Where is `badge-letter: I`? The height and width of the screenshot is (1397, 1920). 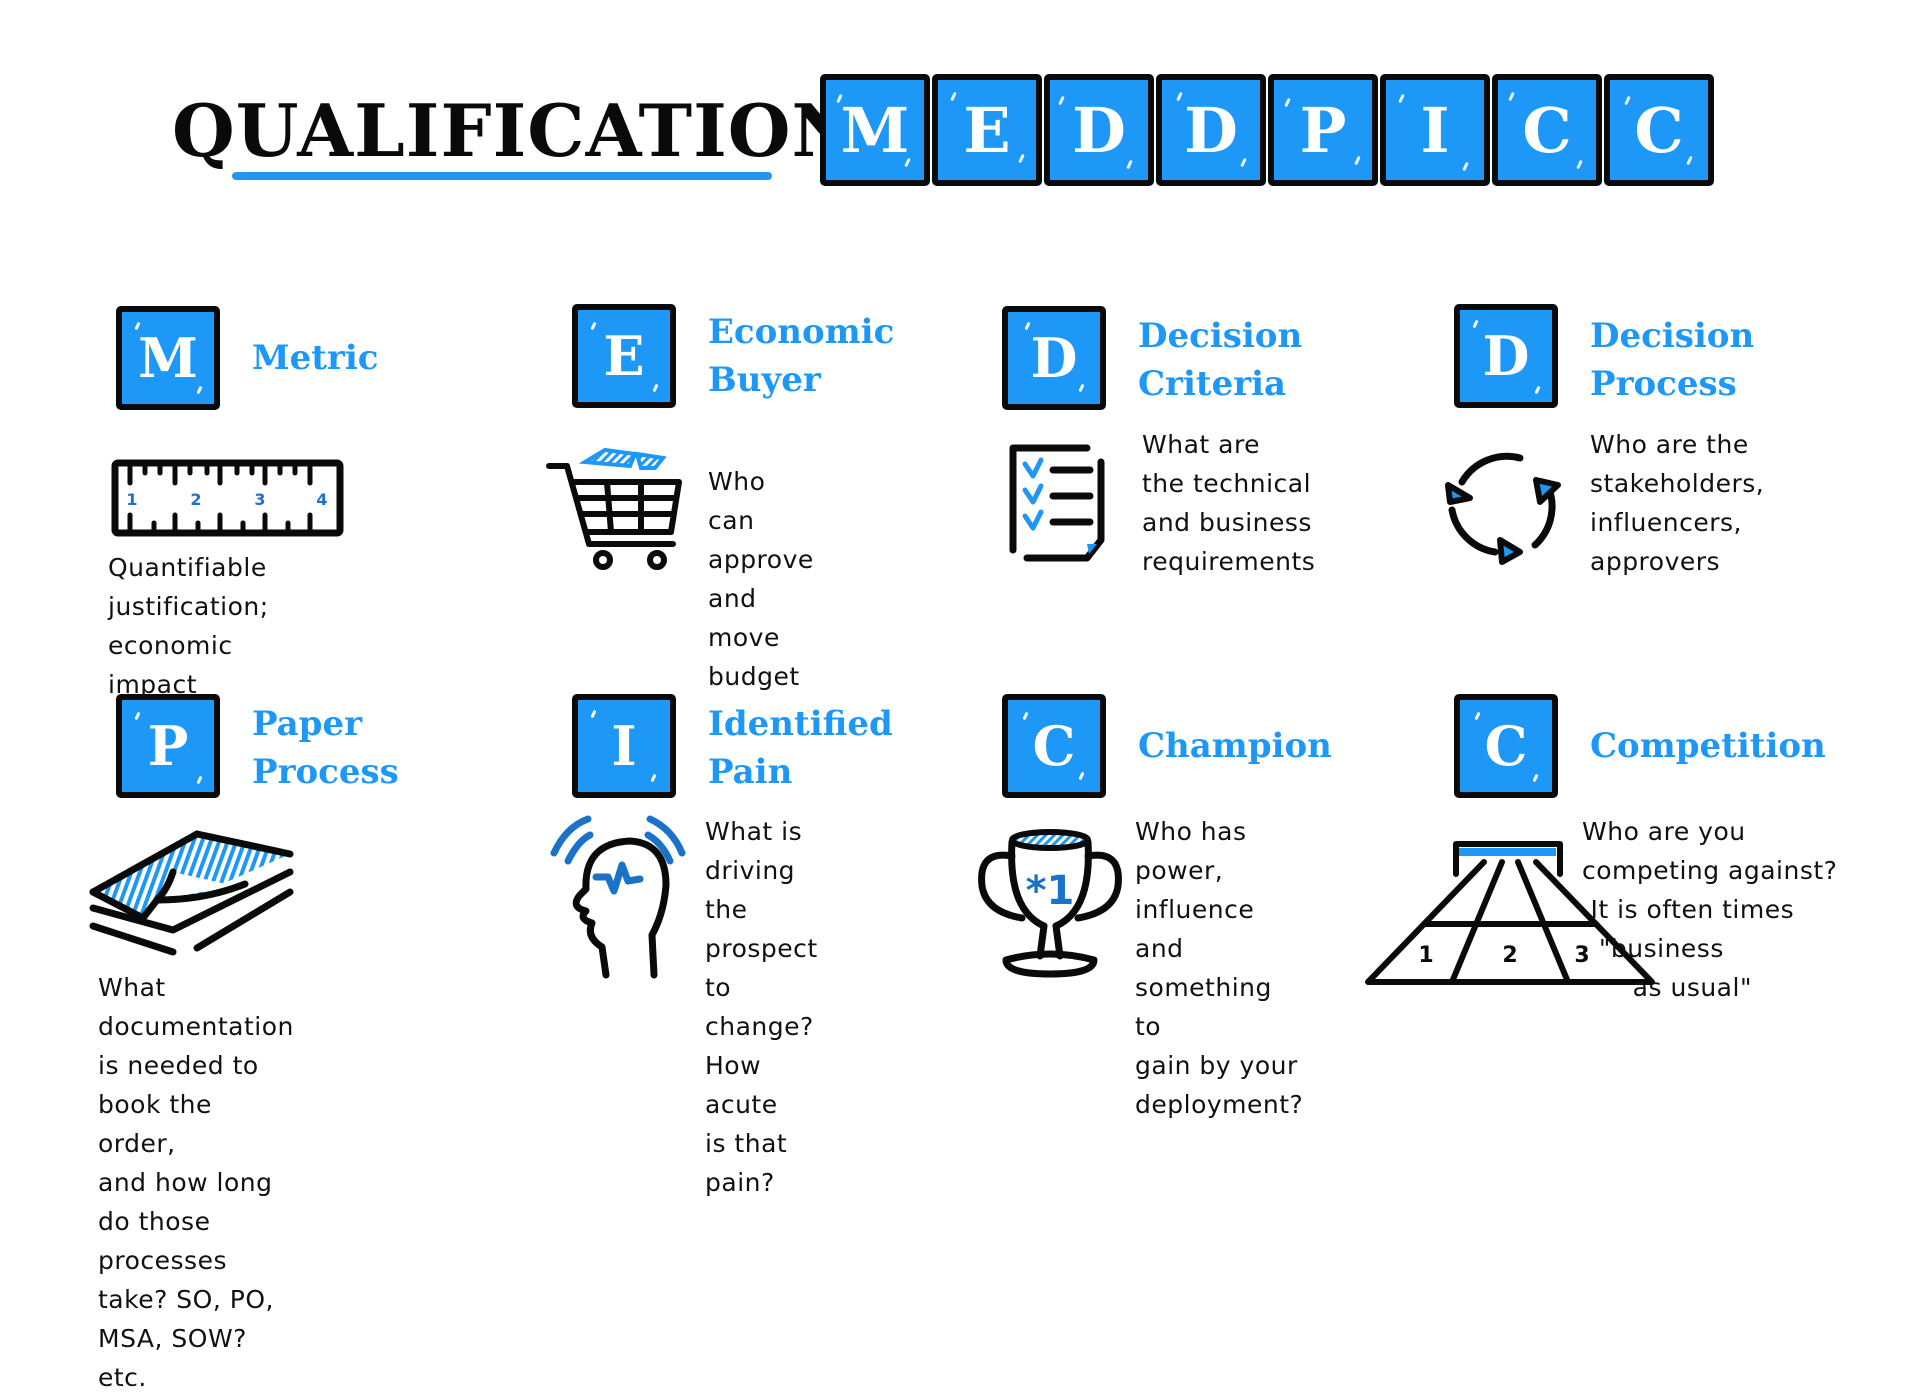
badge-letter: I is located at coordinates (624, 746).